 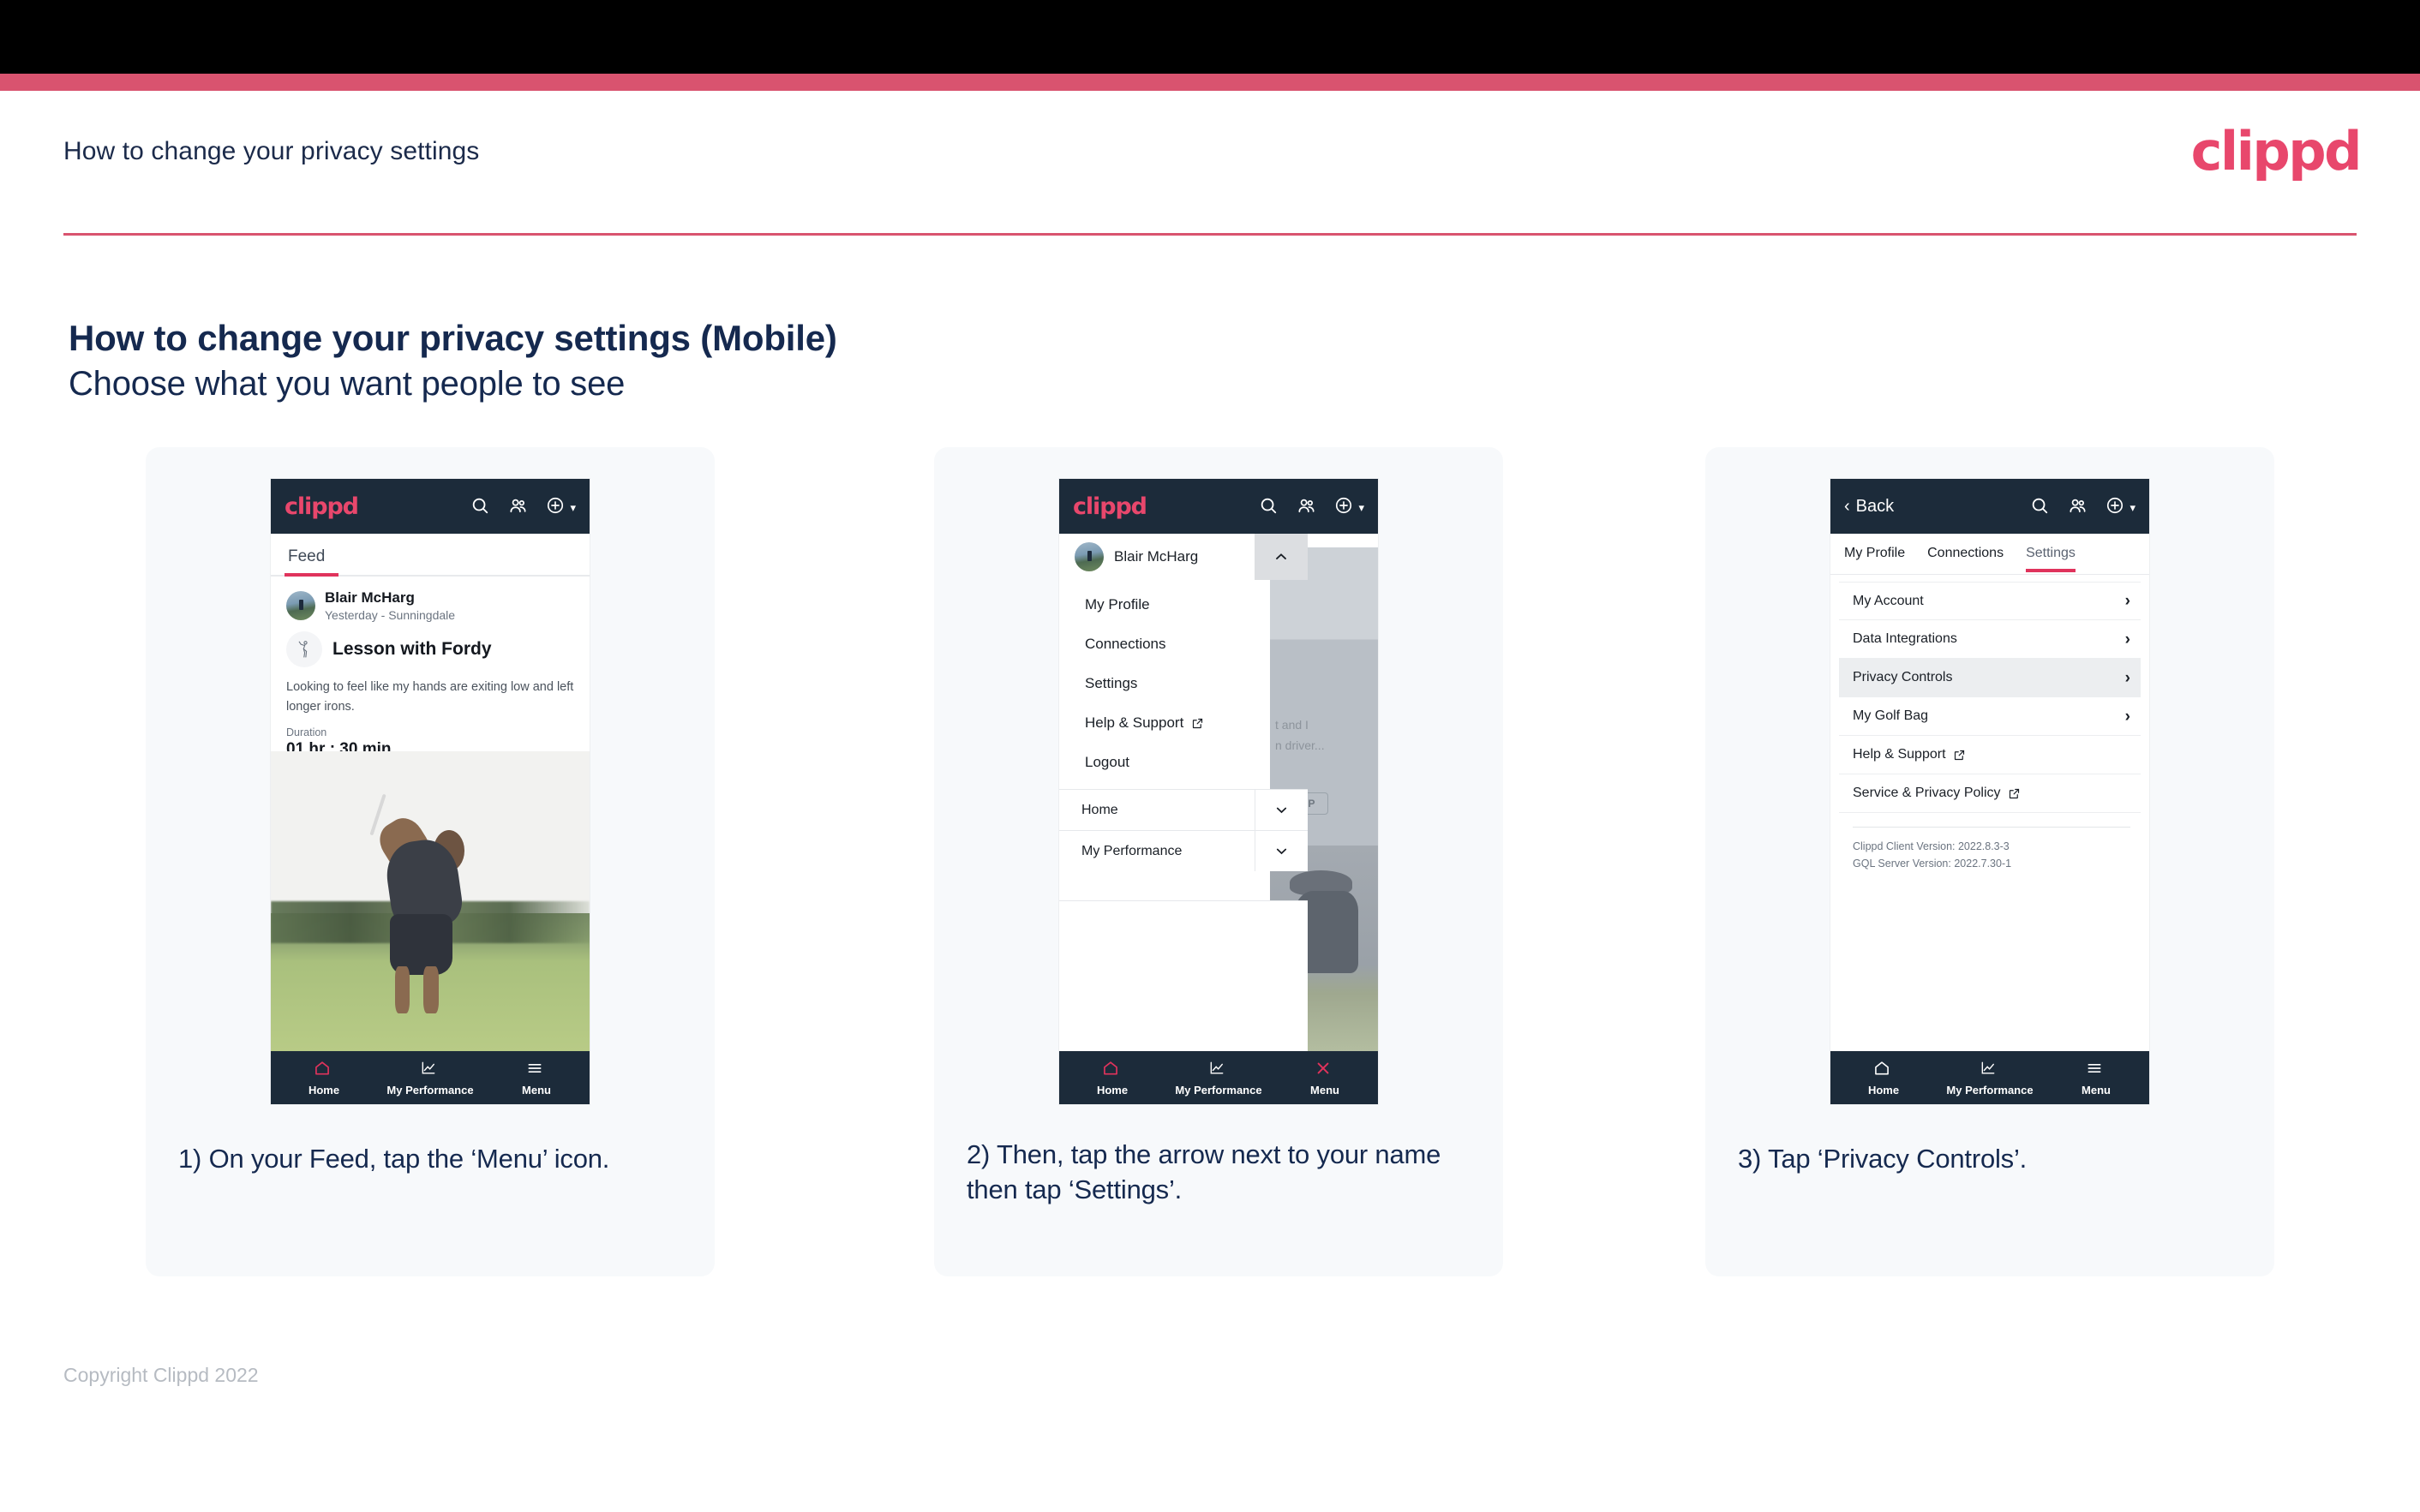 What do you see at coordinates (430, 556) in the screenshot?
I see `feed-tab-strip: Feed` at bounding box center [430, 556].